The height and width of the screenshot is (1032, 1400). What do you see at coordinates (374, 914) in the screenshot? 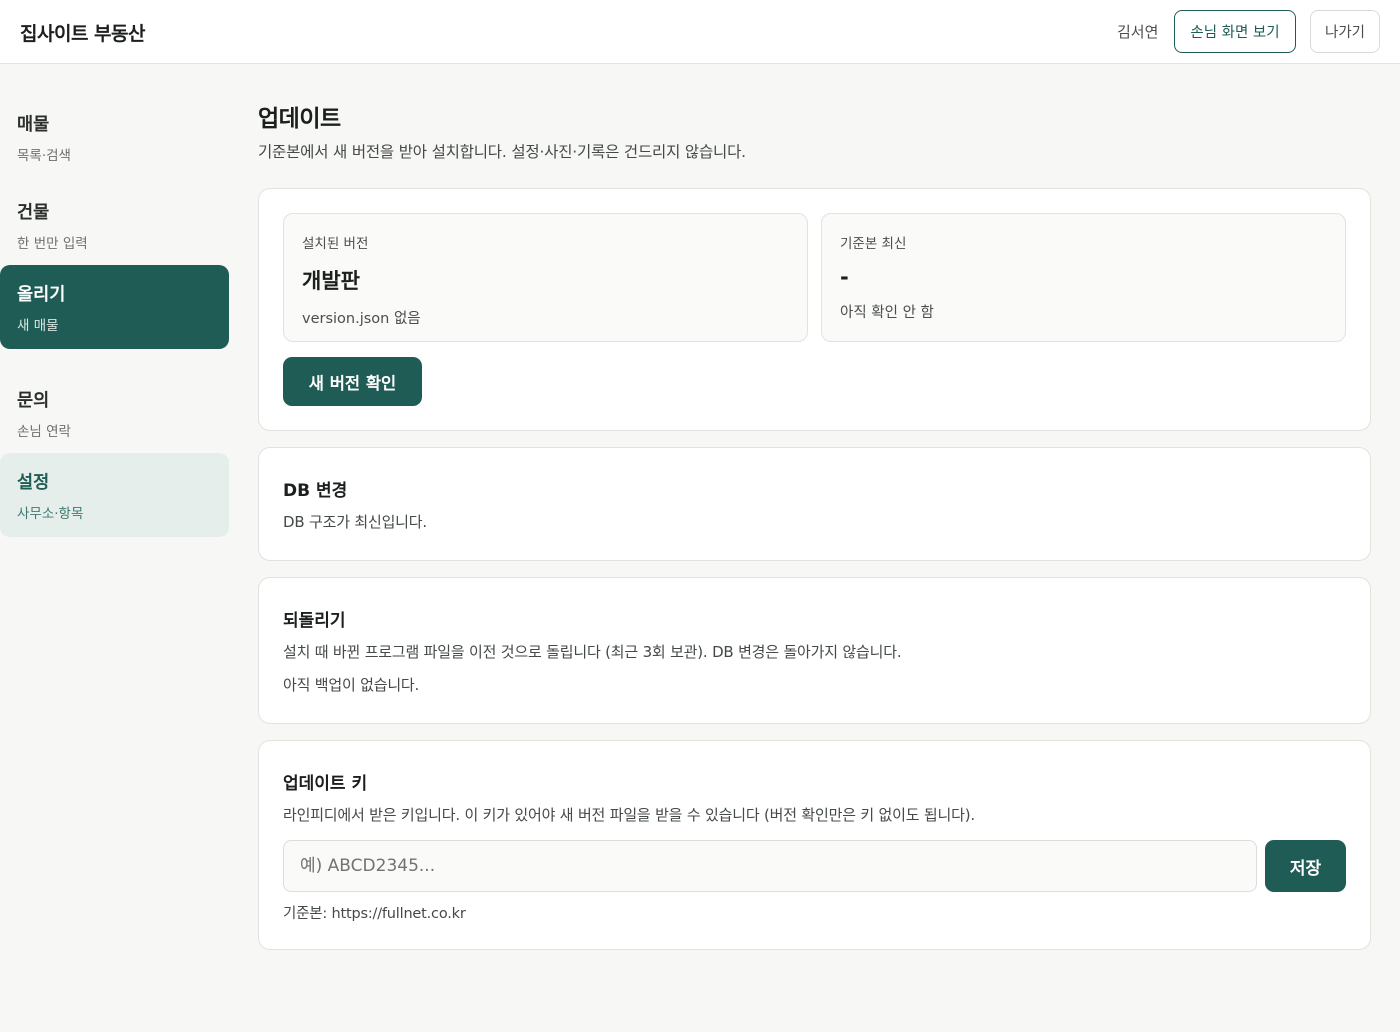
I see `base-url-text: 기준본: https://fullnet.co.kr` at bounding box center [374, 914].